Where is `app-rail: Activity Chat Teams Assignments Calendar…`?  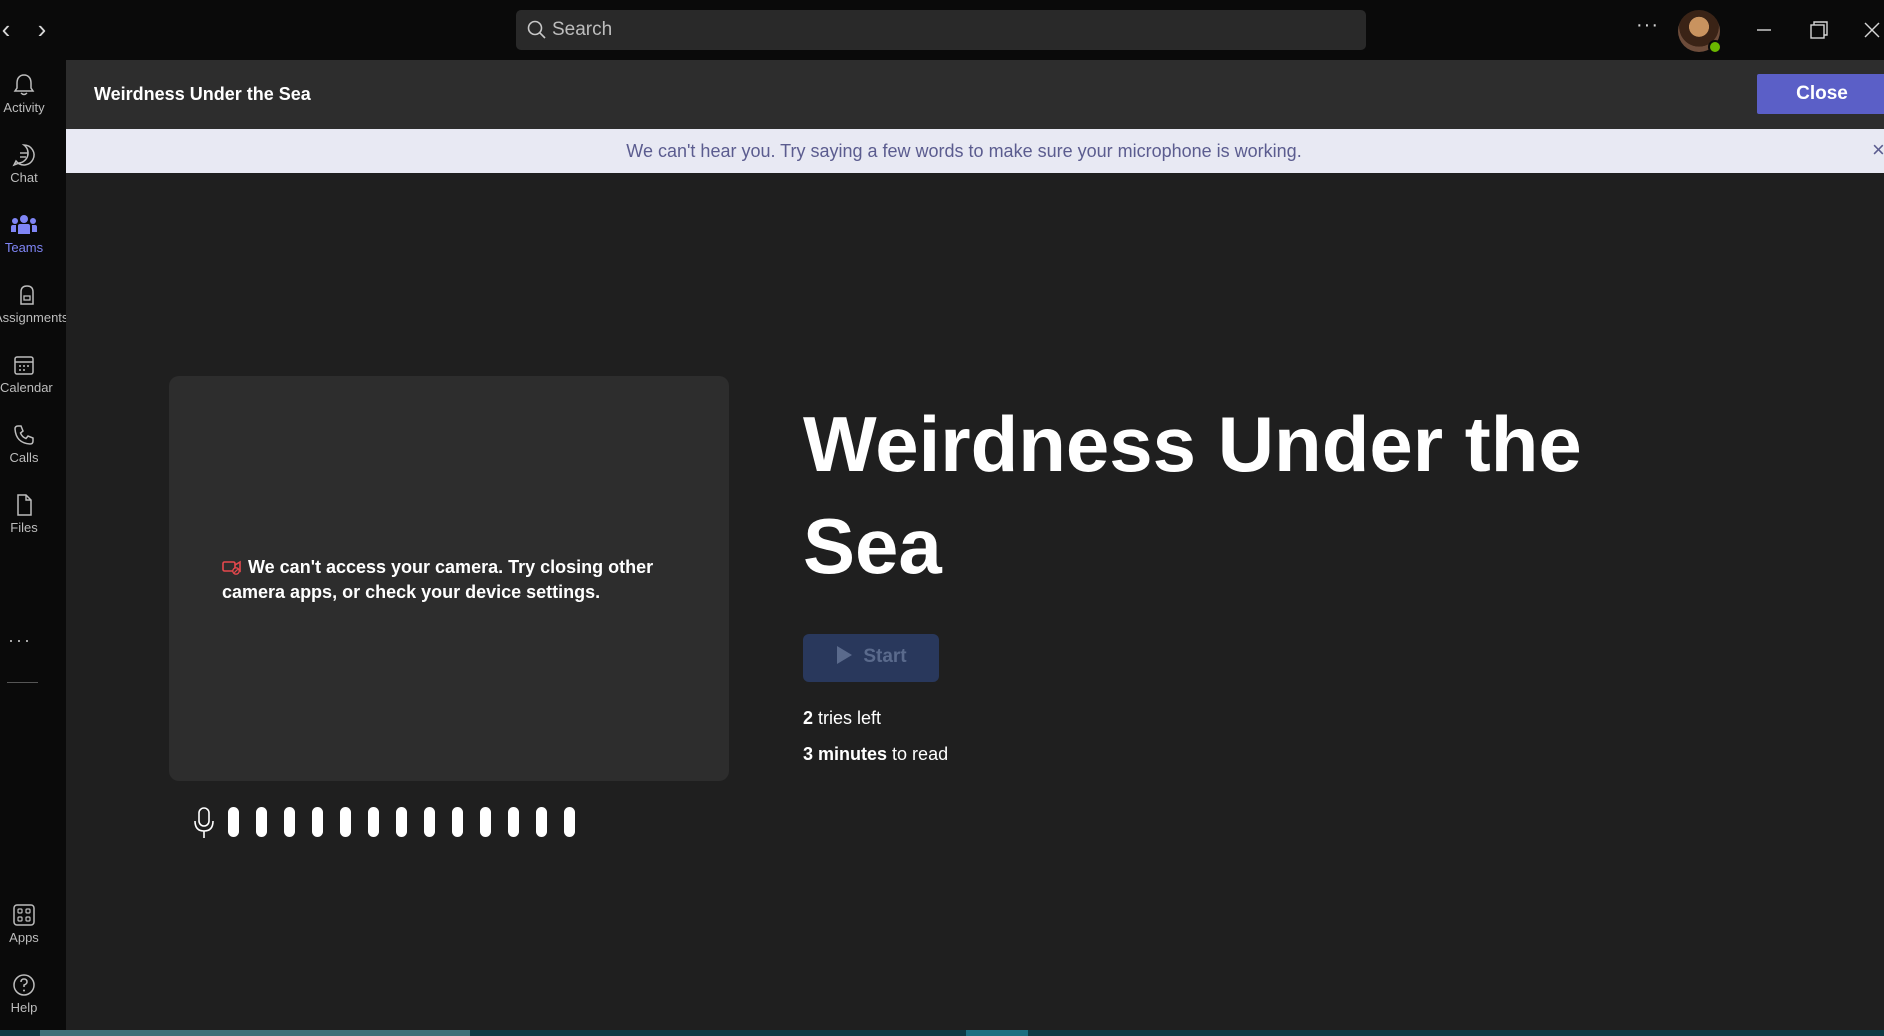
app-rail: Activity Chat Teams Assignments Calendar… is located at coordinates (34, 548).